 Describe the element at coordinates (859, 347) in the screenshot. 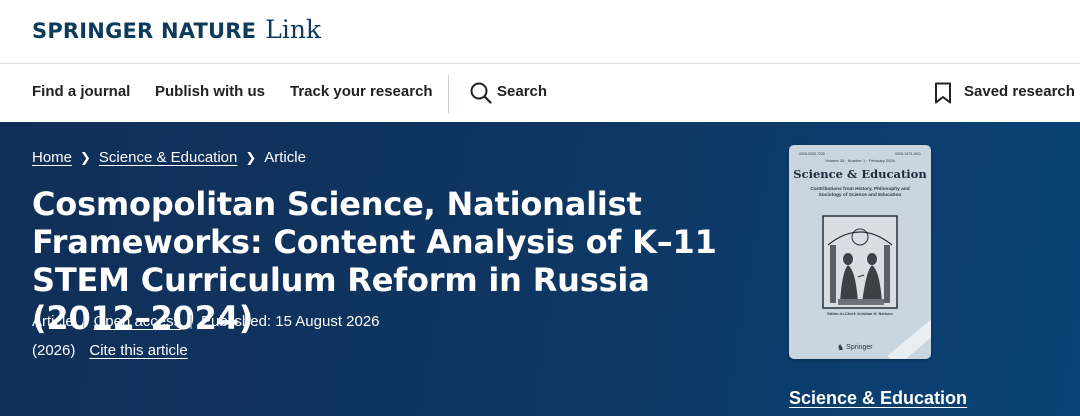

I see `cover-publisher-name: Springer` at that location.